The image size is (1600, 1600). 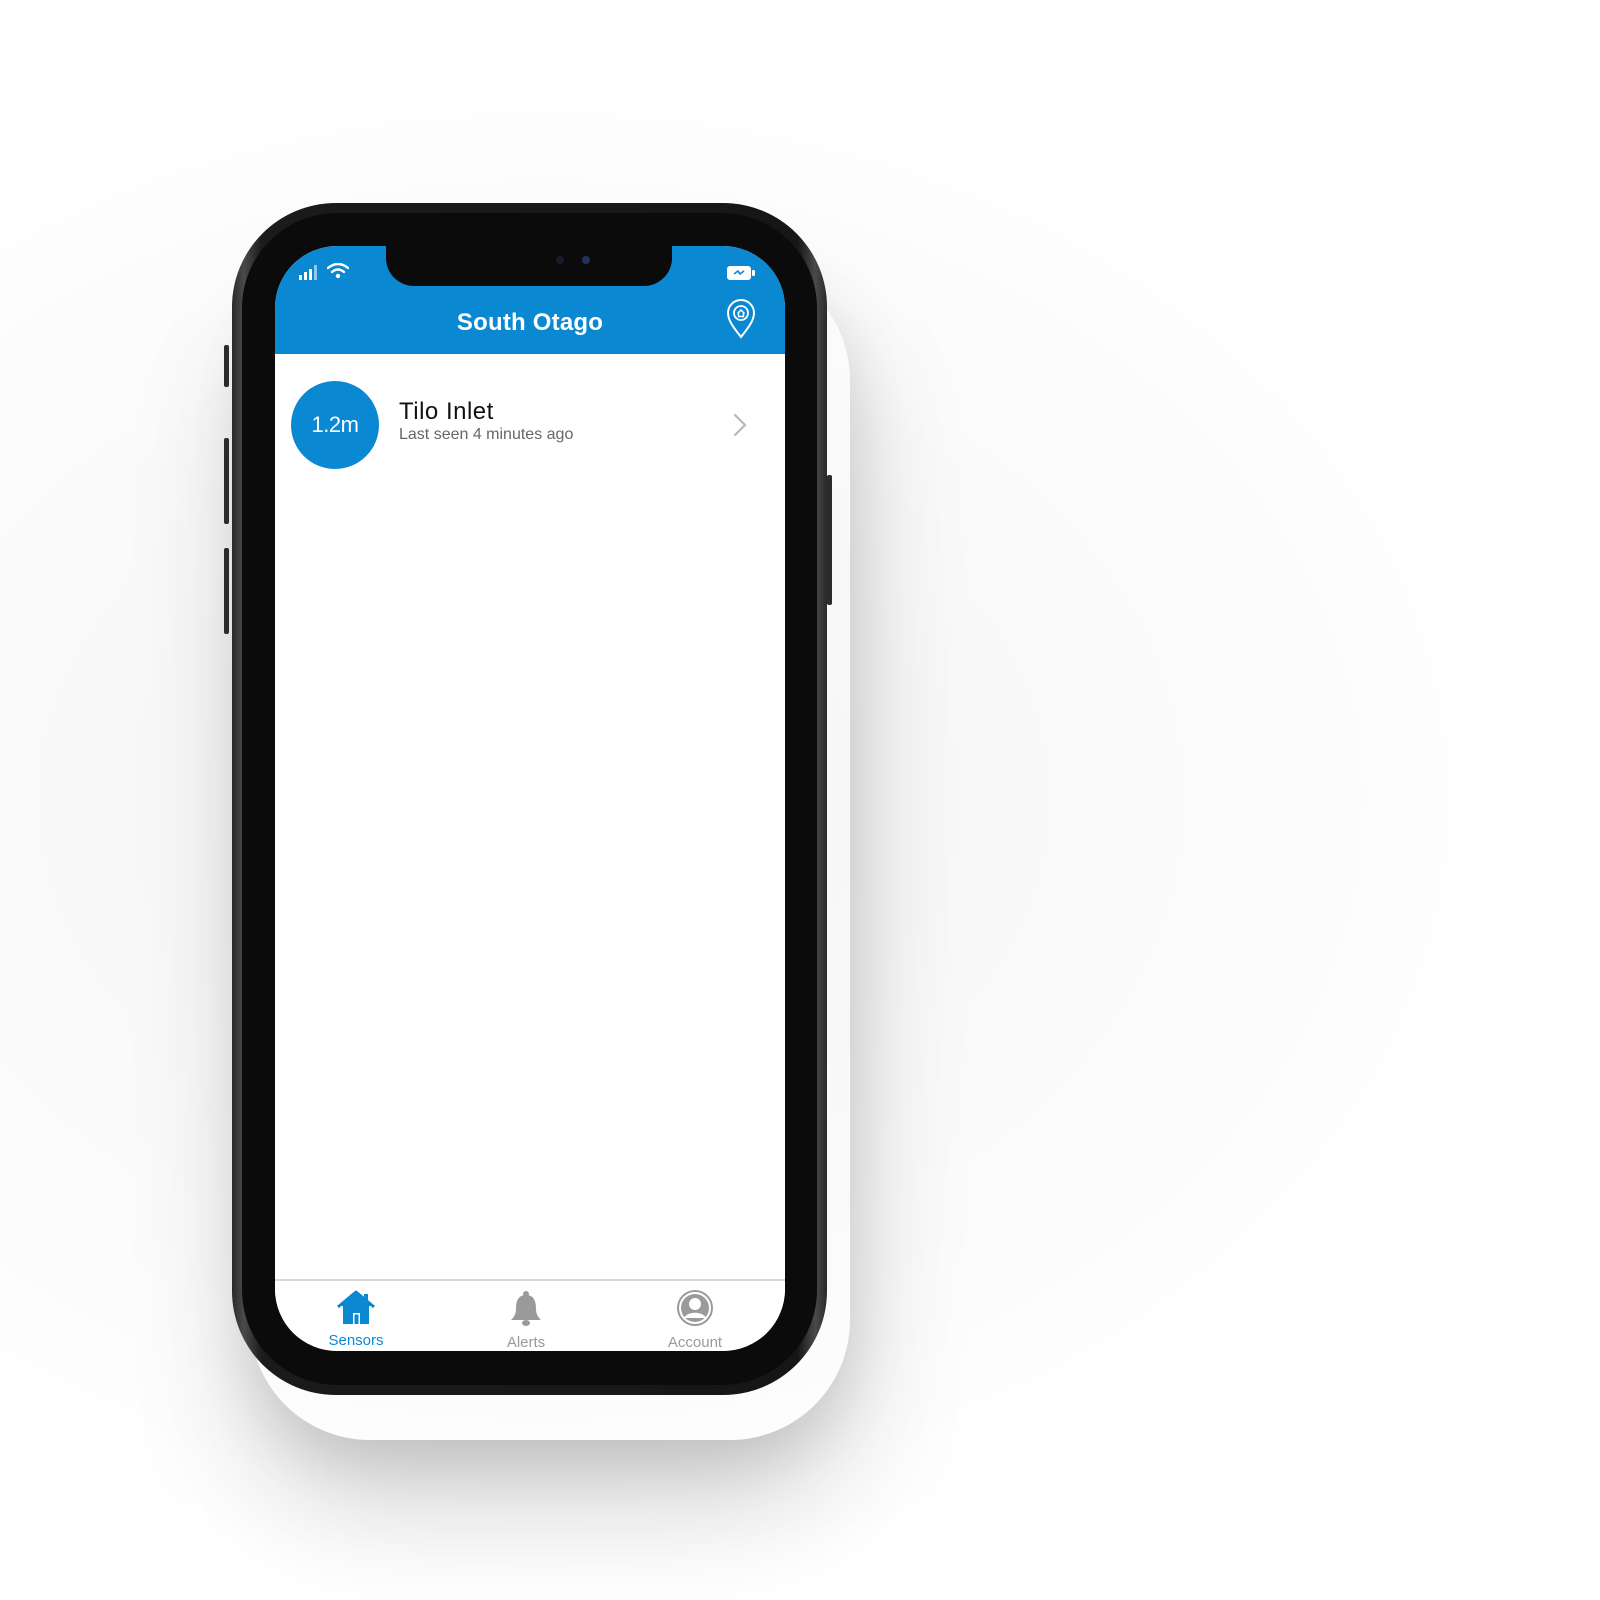 I want to click on battery-charging-icon, so click(x=741, y=273).